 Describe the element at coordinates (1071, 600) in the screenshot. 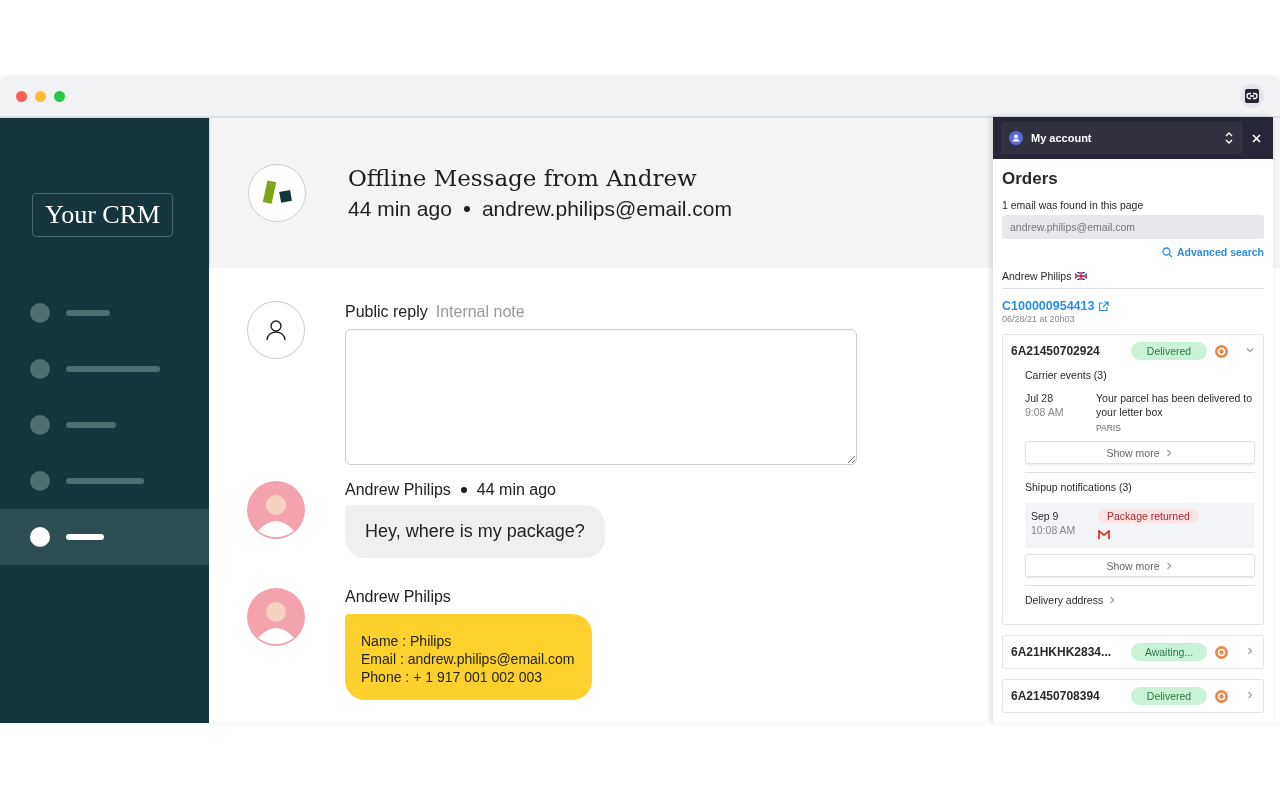

I see `delivery-address-link: Delivery address` at that location.